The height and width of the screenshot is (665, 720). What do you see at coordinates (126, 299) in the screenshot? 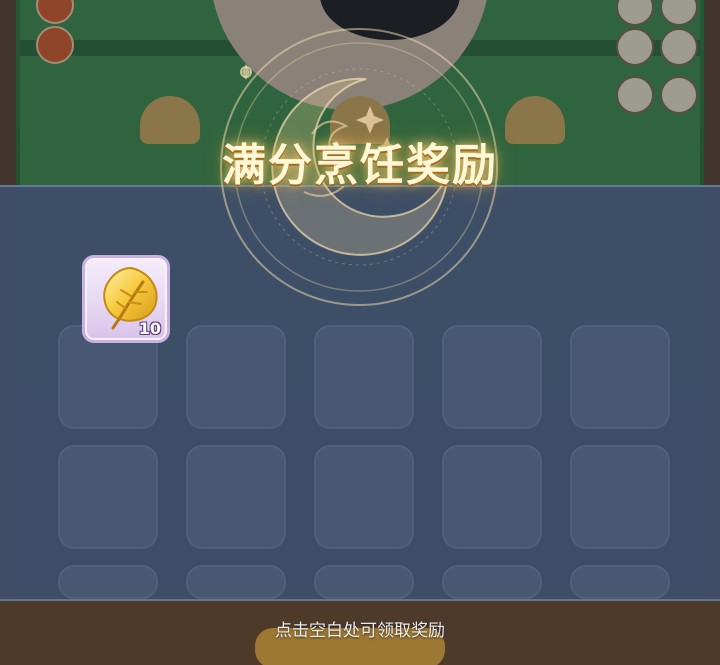
I see `reward-item: 10` at bounding box center [126, 299].